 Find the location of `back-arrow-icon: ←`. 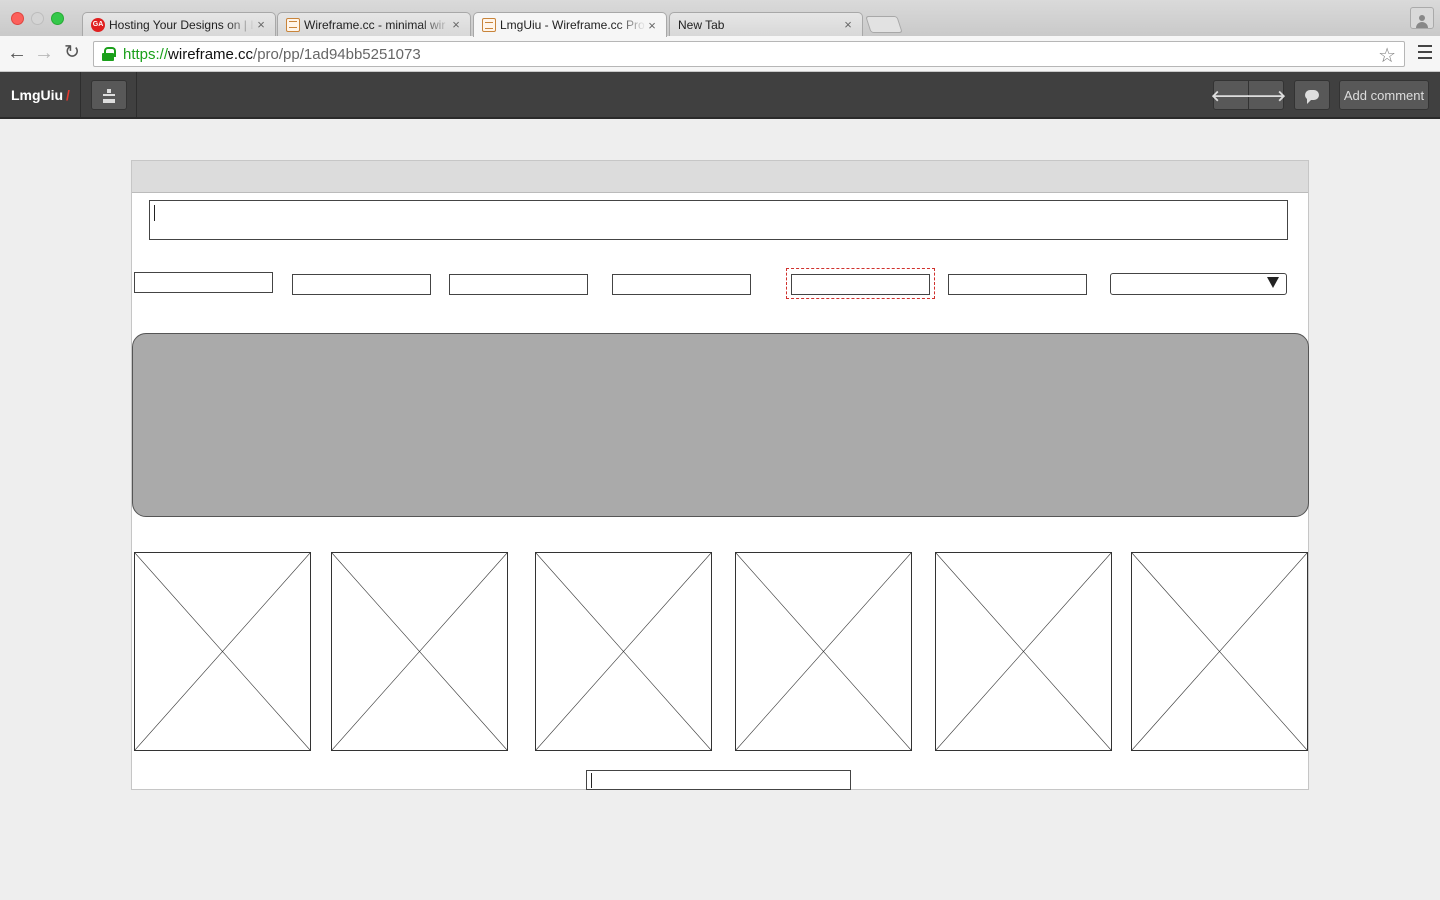

back-arrow-icon: ← is located at coordinates (17, 53).